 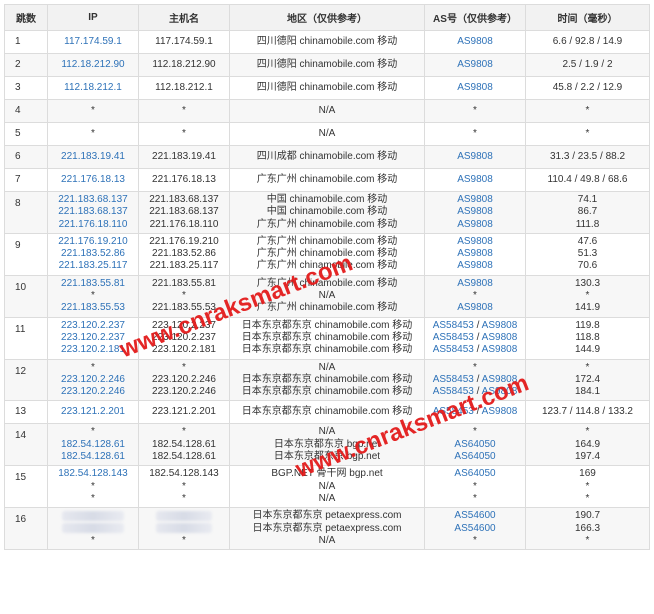 What do you see at coordinates (26, 134) in the screenshot?
I see `hop-number: 5` at bounding box center [26, 134].